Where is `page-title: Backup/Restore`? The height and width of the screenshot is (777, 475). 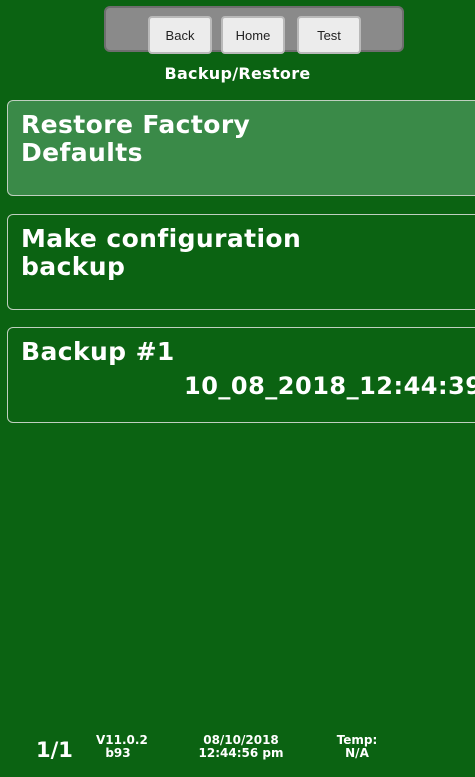
page-title: Backup/Restore is located at coordinates (237, 73).